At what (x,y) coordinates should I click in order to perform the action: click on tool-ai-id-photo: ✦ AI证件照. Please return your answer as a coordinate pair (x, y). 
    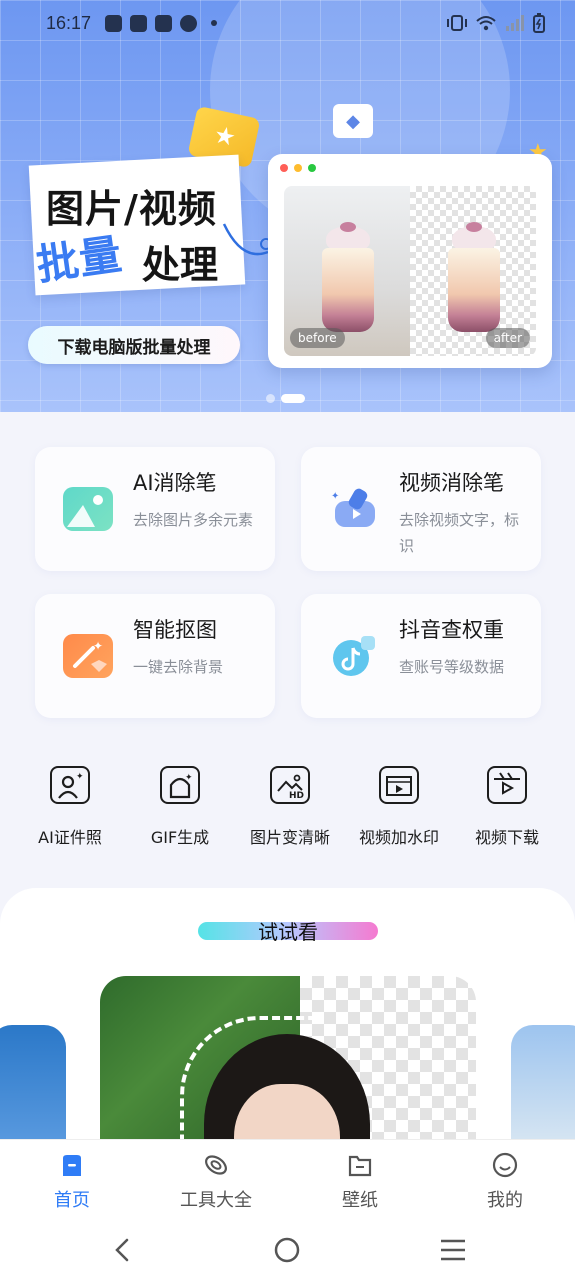
    Looking at the image, I should click on (70, 807).